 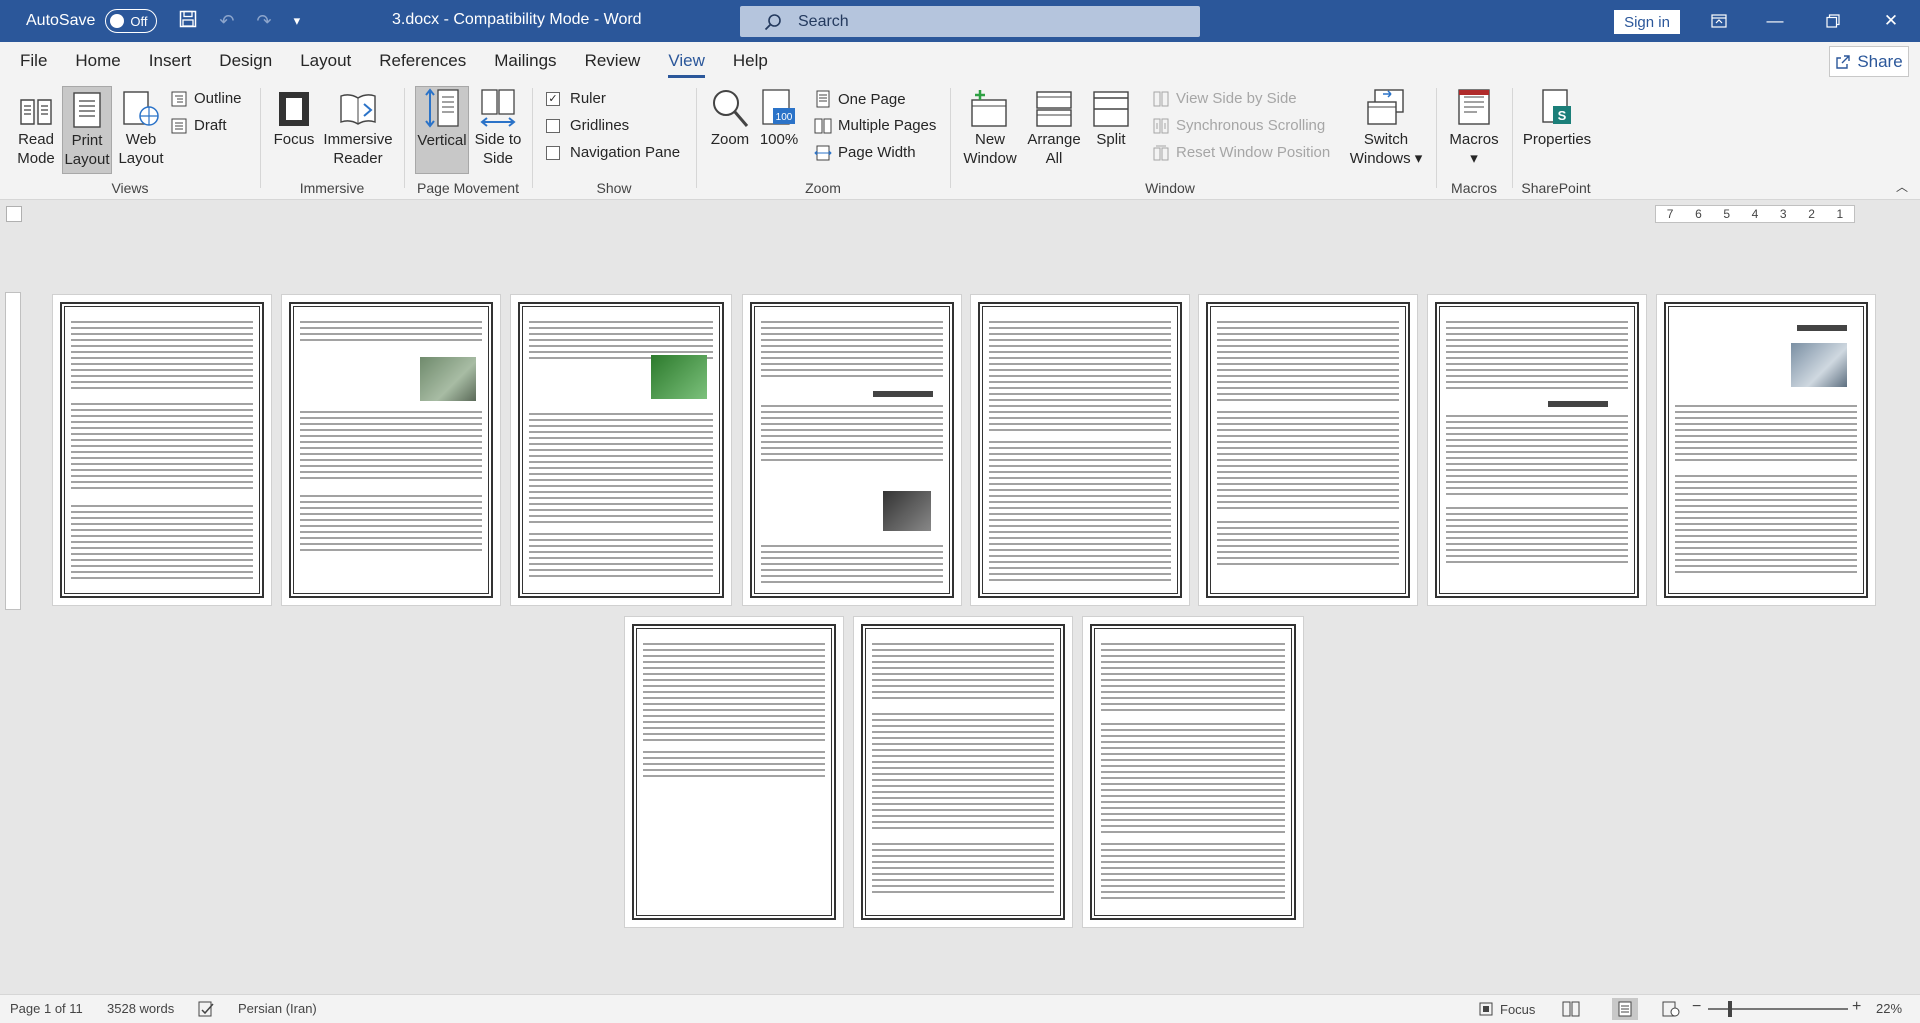 I want to click on zoom-100-button: 100 100%, so click(x=779, y=117).